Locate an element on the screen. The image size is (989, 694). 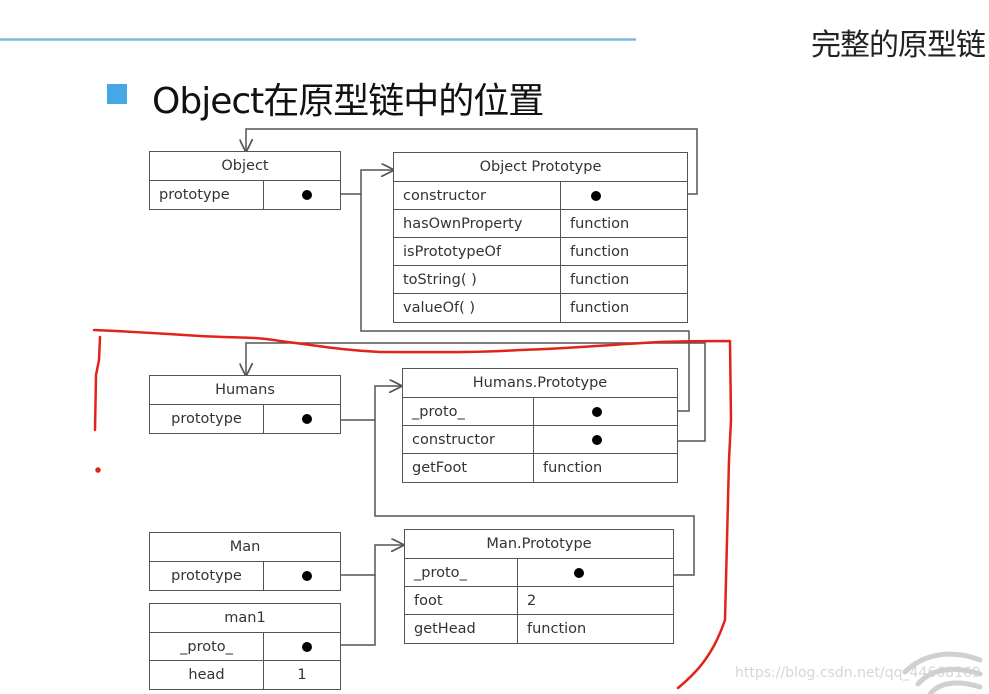
table-row: head 1 is located at coordinates (245, 675).